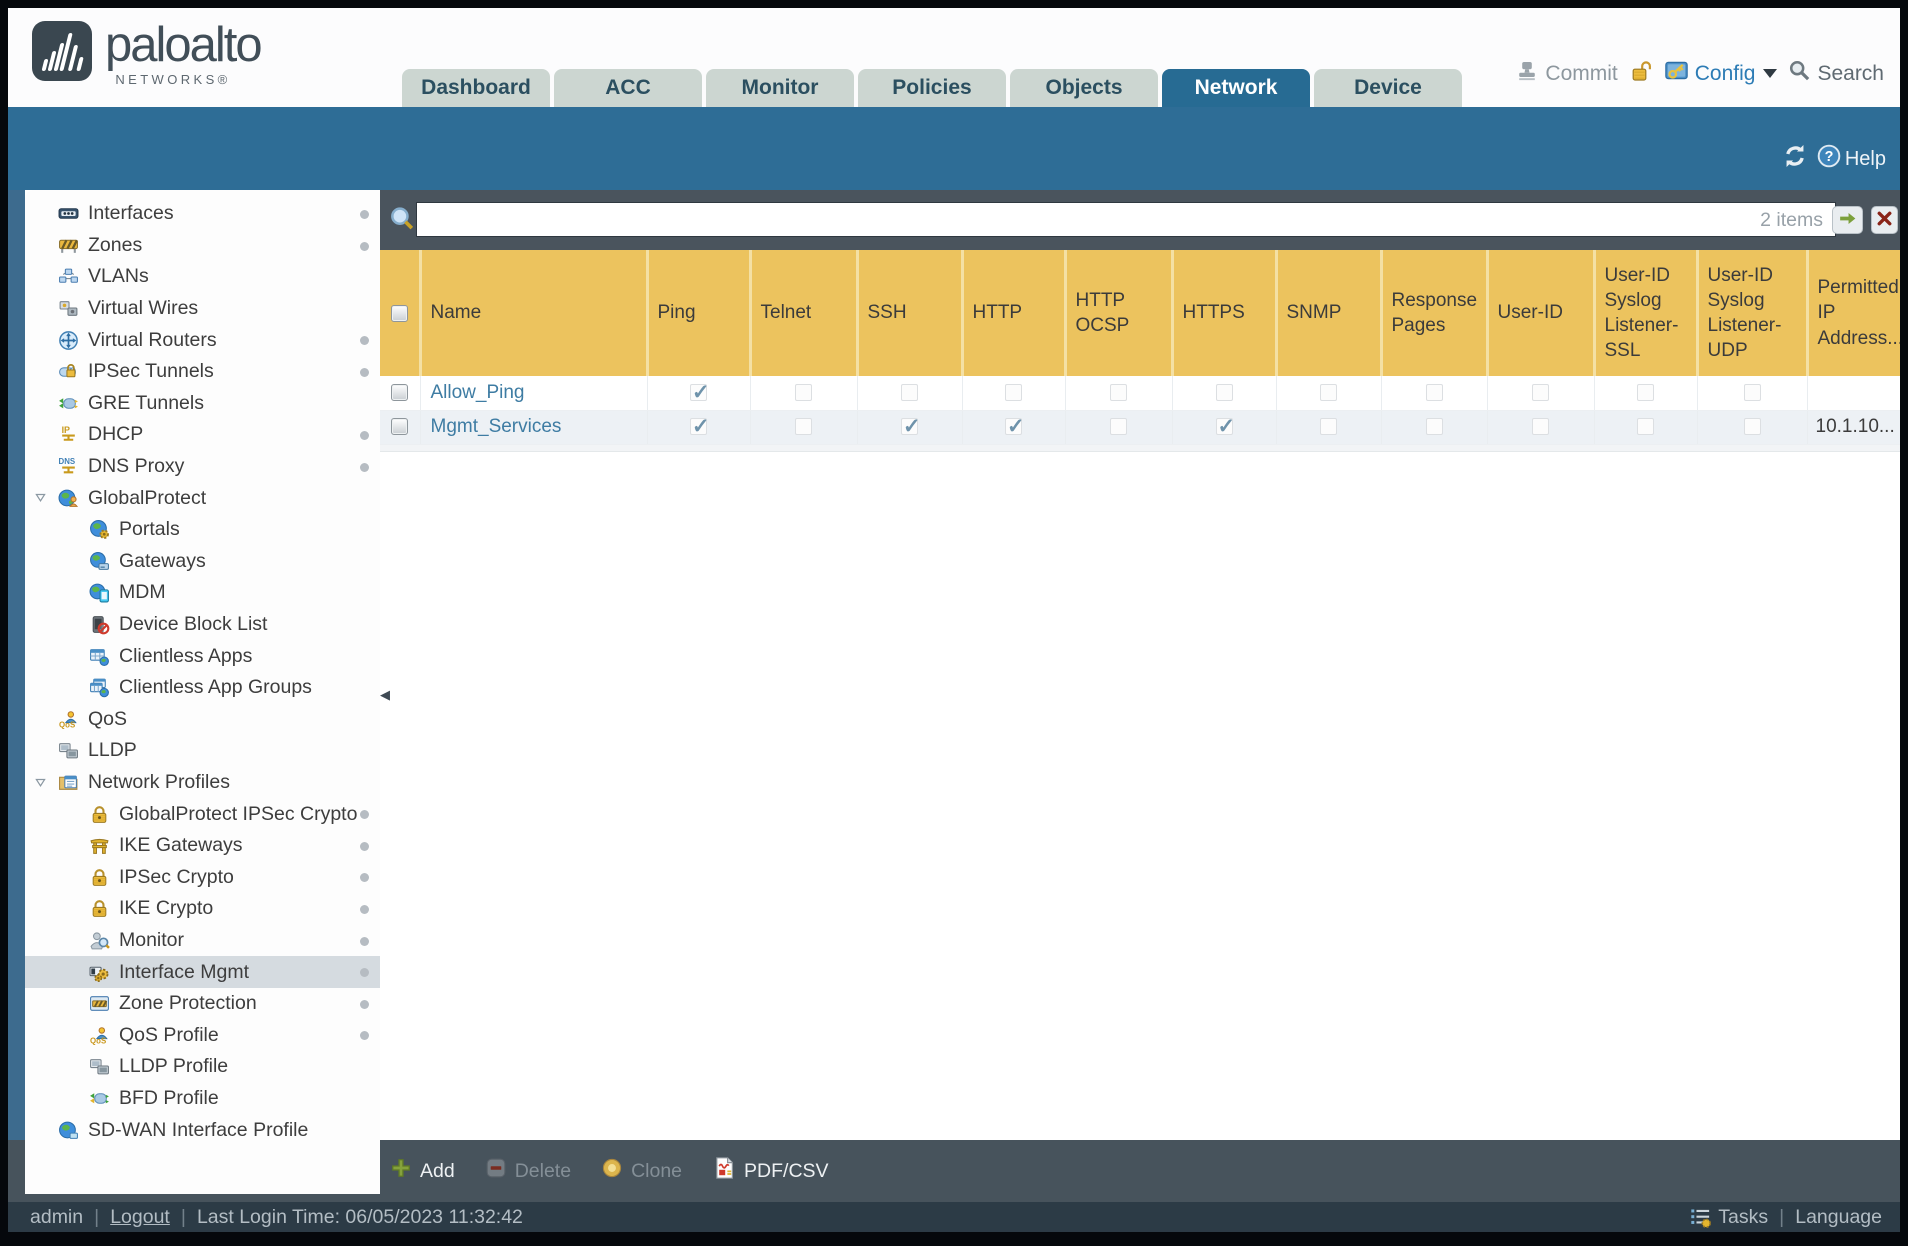  Describe the element at coordinates (202, 467) in the screenshot. I see `sidebar-item-dns-proxy: DNS DNS Proxy` at that location.